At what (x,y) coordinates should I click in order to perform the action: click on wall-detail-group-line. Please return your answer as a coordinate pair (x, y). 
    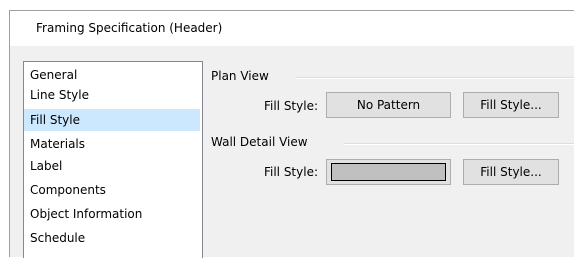
    Looking at the image, I should click on (459, 144).